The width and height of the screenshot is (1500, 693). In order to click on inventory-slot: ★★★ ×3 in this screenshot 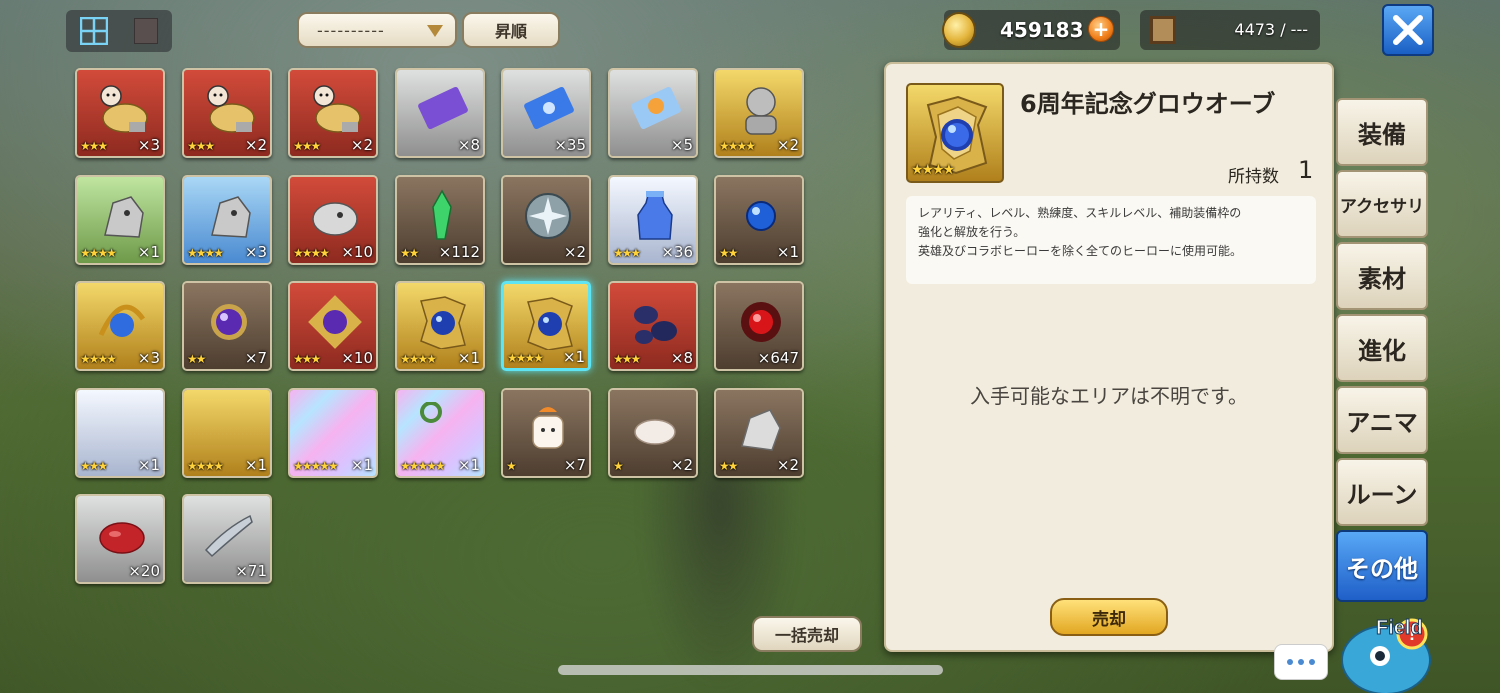, I will do `click(120, 113)`.